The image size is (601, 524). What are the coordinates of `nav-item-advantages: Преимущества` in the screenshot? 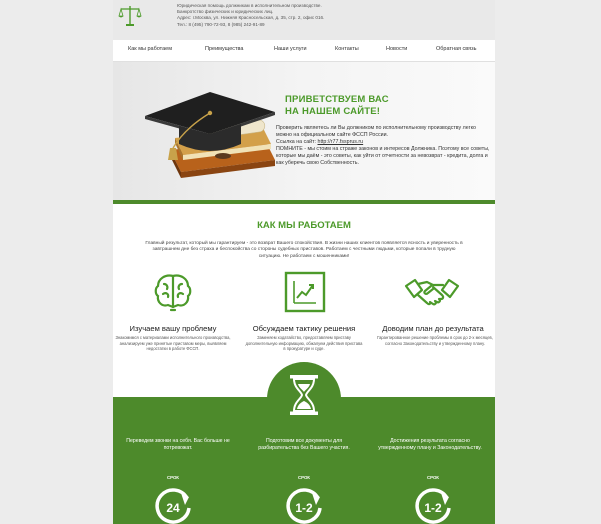 It's located at (224, 49).